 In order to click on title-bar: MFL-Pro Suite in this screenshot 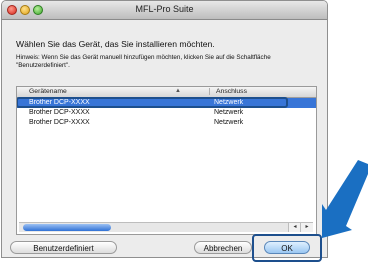, I will do `click(164, 10)`.